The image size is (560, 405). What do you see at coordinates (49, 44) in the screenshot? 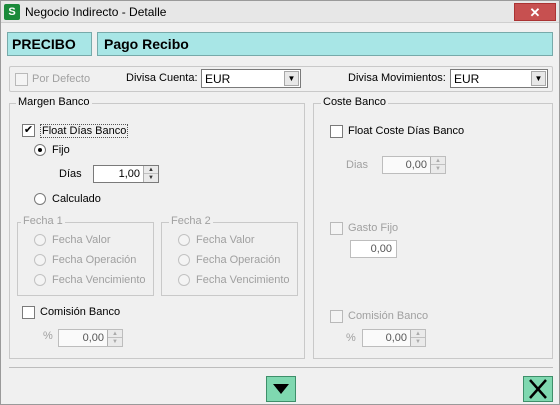
I see `code-field: PRECIBO` at bounding box center [49, 44].